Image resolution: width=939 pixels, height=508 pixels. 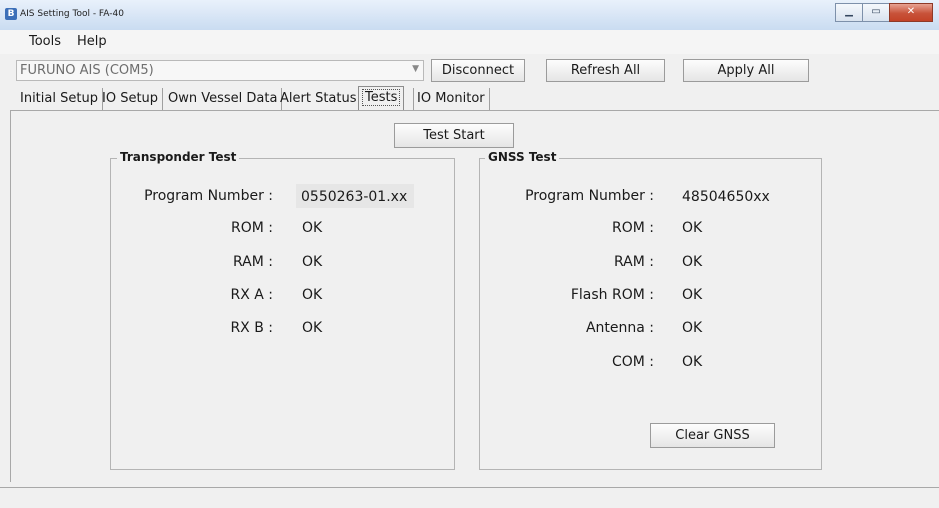 What do you see at coordinates (72, 14) in the screenshot?
I see `window-title: AIS Setting Tool - FA-40` at bounding box center [72, 14].